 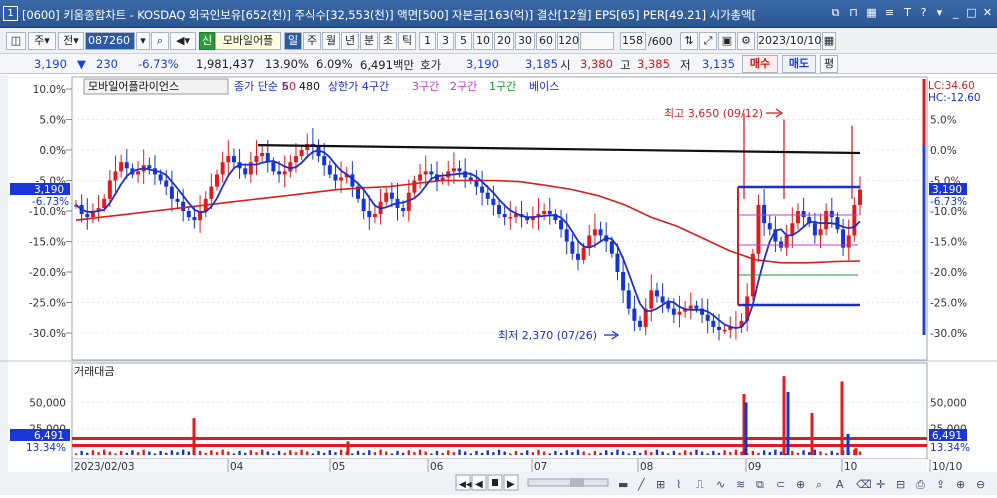 What do you see at coordinates (923, 12) in the screenshot?
I see `help-icon: ?` at bounding box center [923, 12].